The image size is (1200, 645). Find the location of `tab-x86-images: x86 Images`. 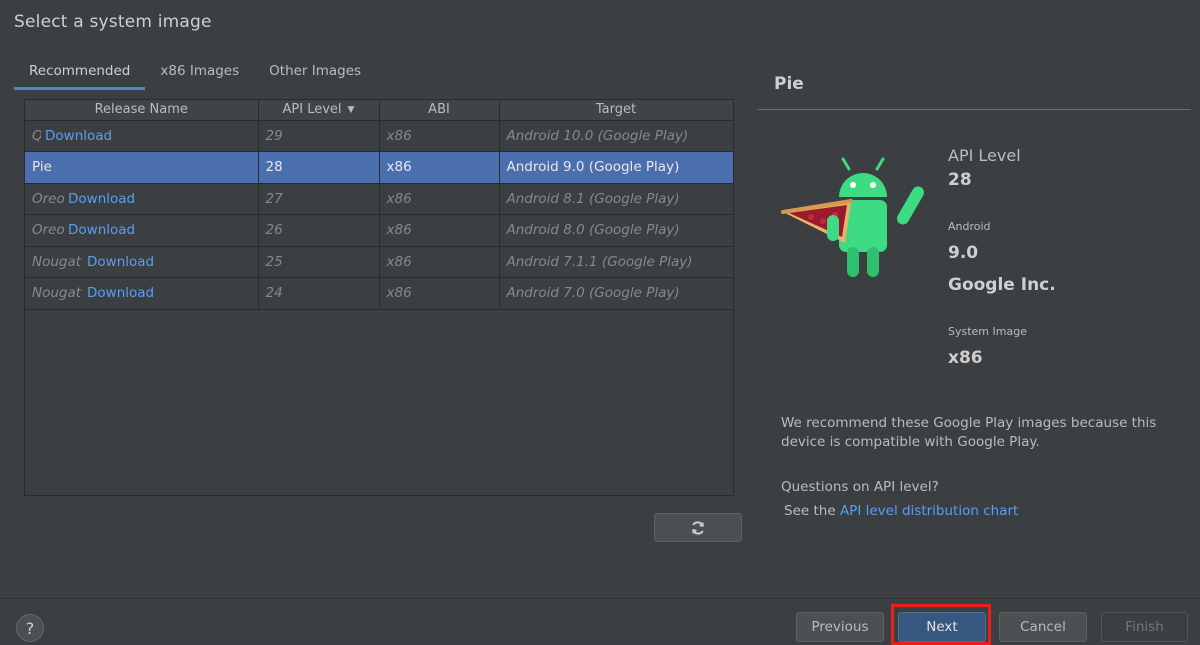

tab-x86-images: x86 Images is located at coordinates (199, 75).